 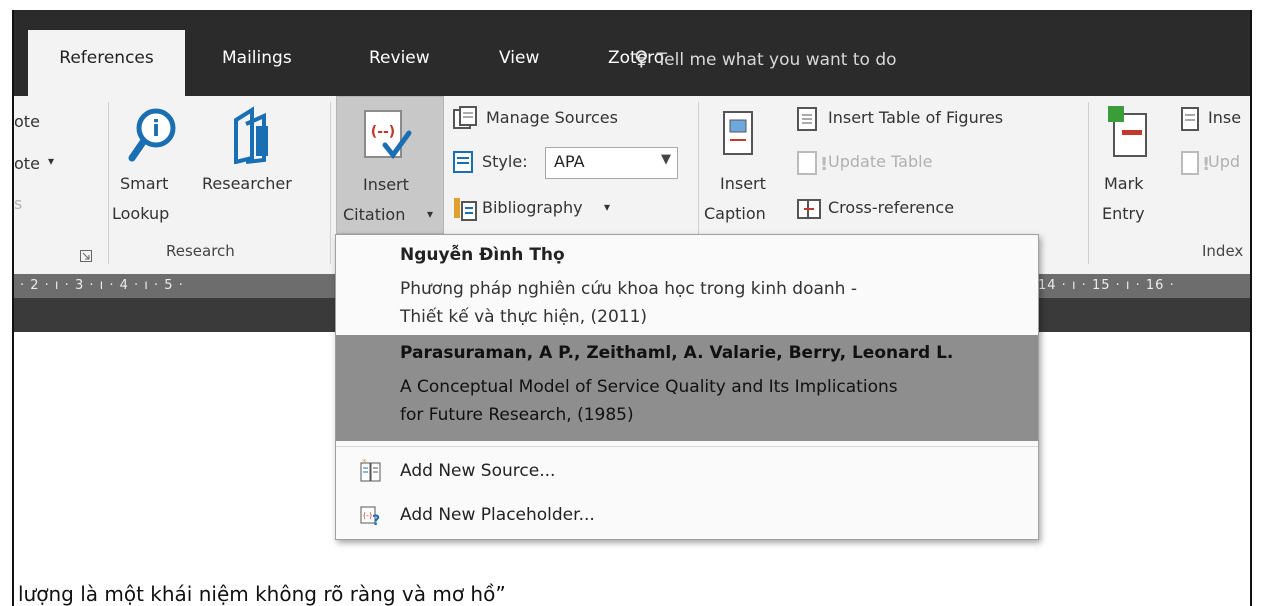 I want to click on manage-sources-button: Manage Sources, so click(x=563, y=121).